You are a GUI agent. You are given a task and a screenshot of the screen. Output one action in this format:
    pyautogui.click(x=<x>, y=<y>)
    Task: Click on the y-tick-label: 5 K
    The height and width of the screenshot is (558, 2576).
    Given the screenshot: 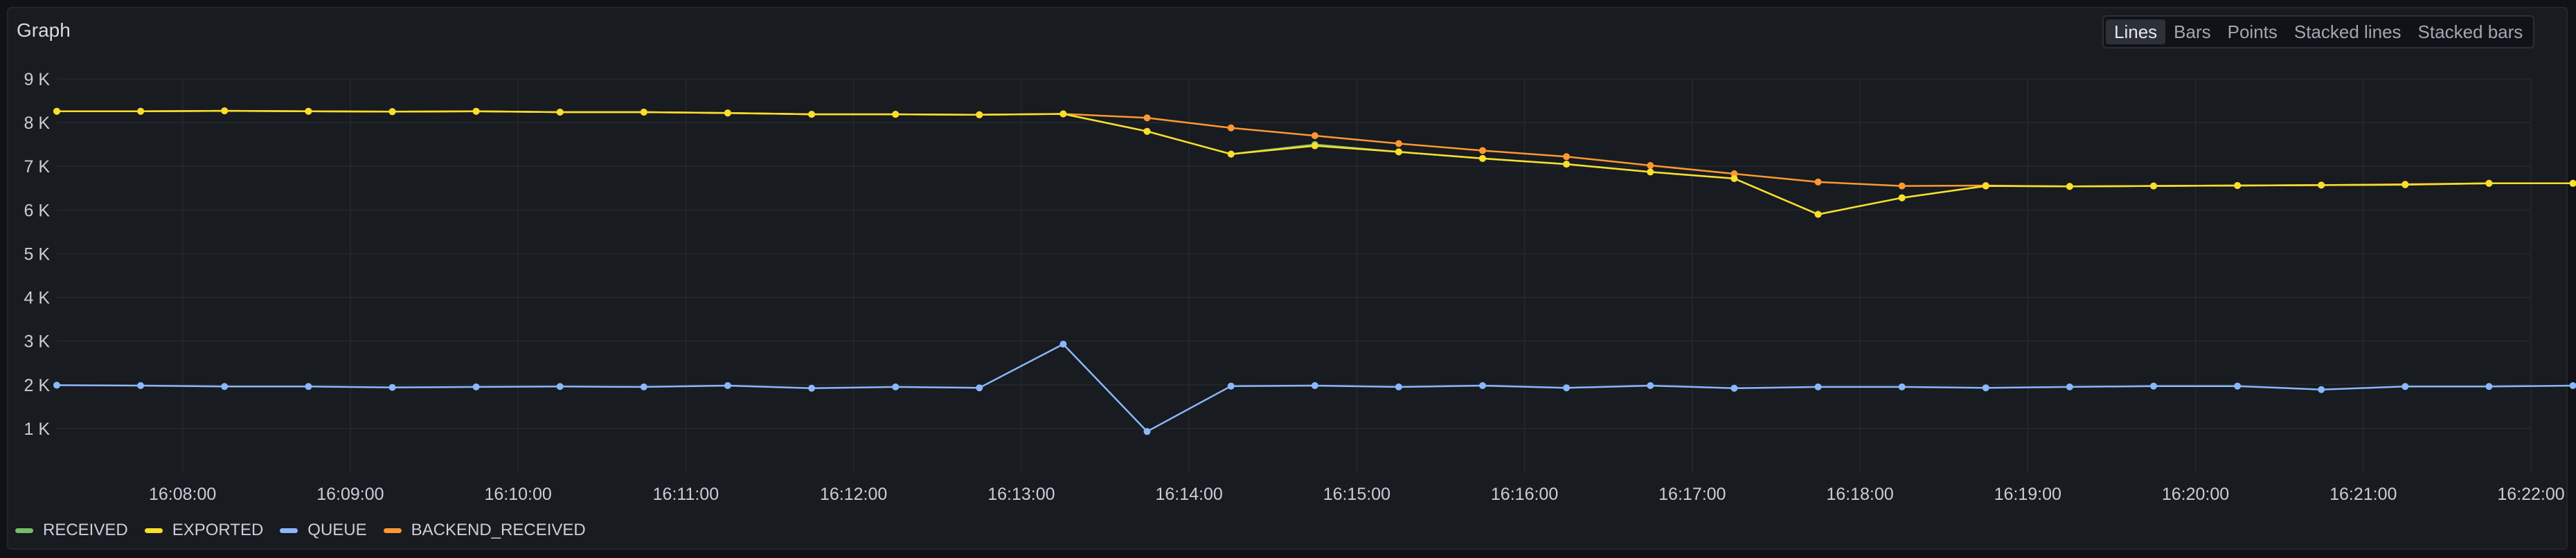 What is the action you would take?
    pyautogui.click(x=37, y=254)
    